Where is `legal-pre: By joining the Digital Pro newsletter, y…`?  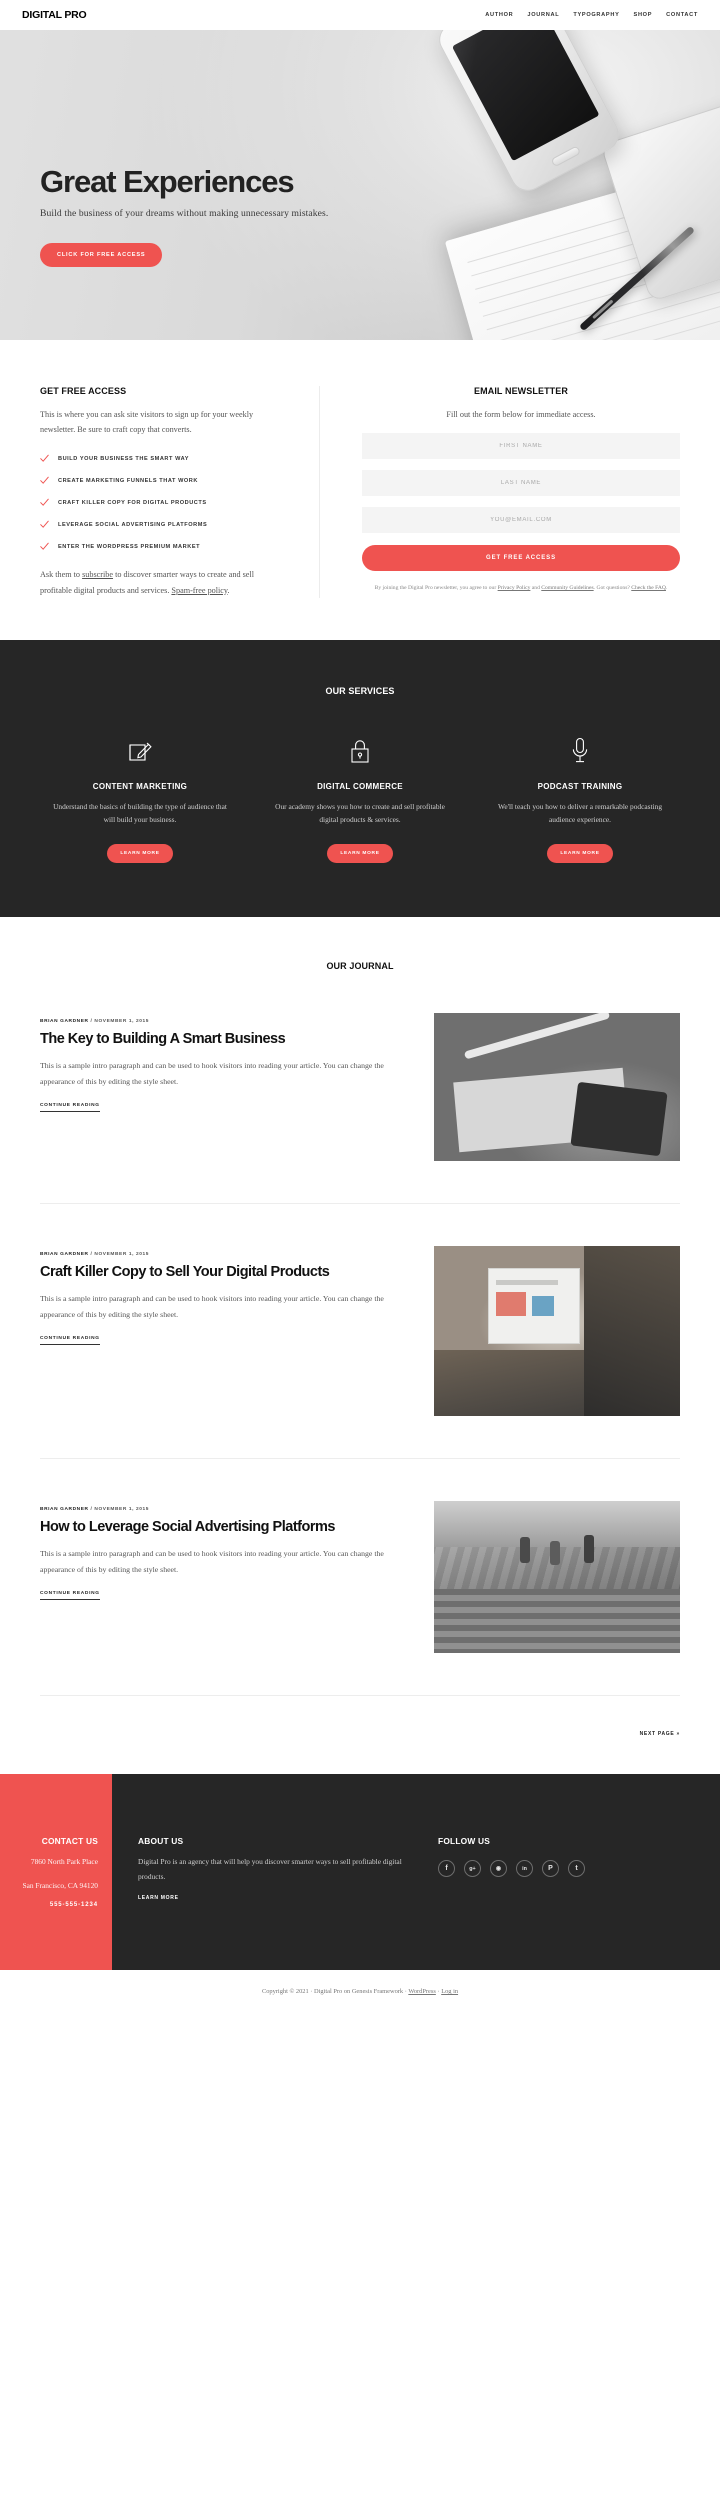
legal-pre: By joining the Digital Pro newsletter, y… is located at coordinates (436, 588).